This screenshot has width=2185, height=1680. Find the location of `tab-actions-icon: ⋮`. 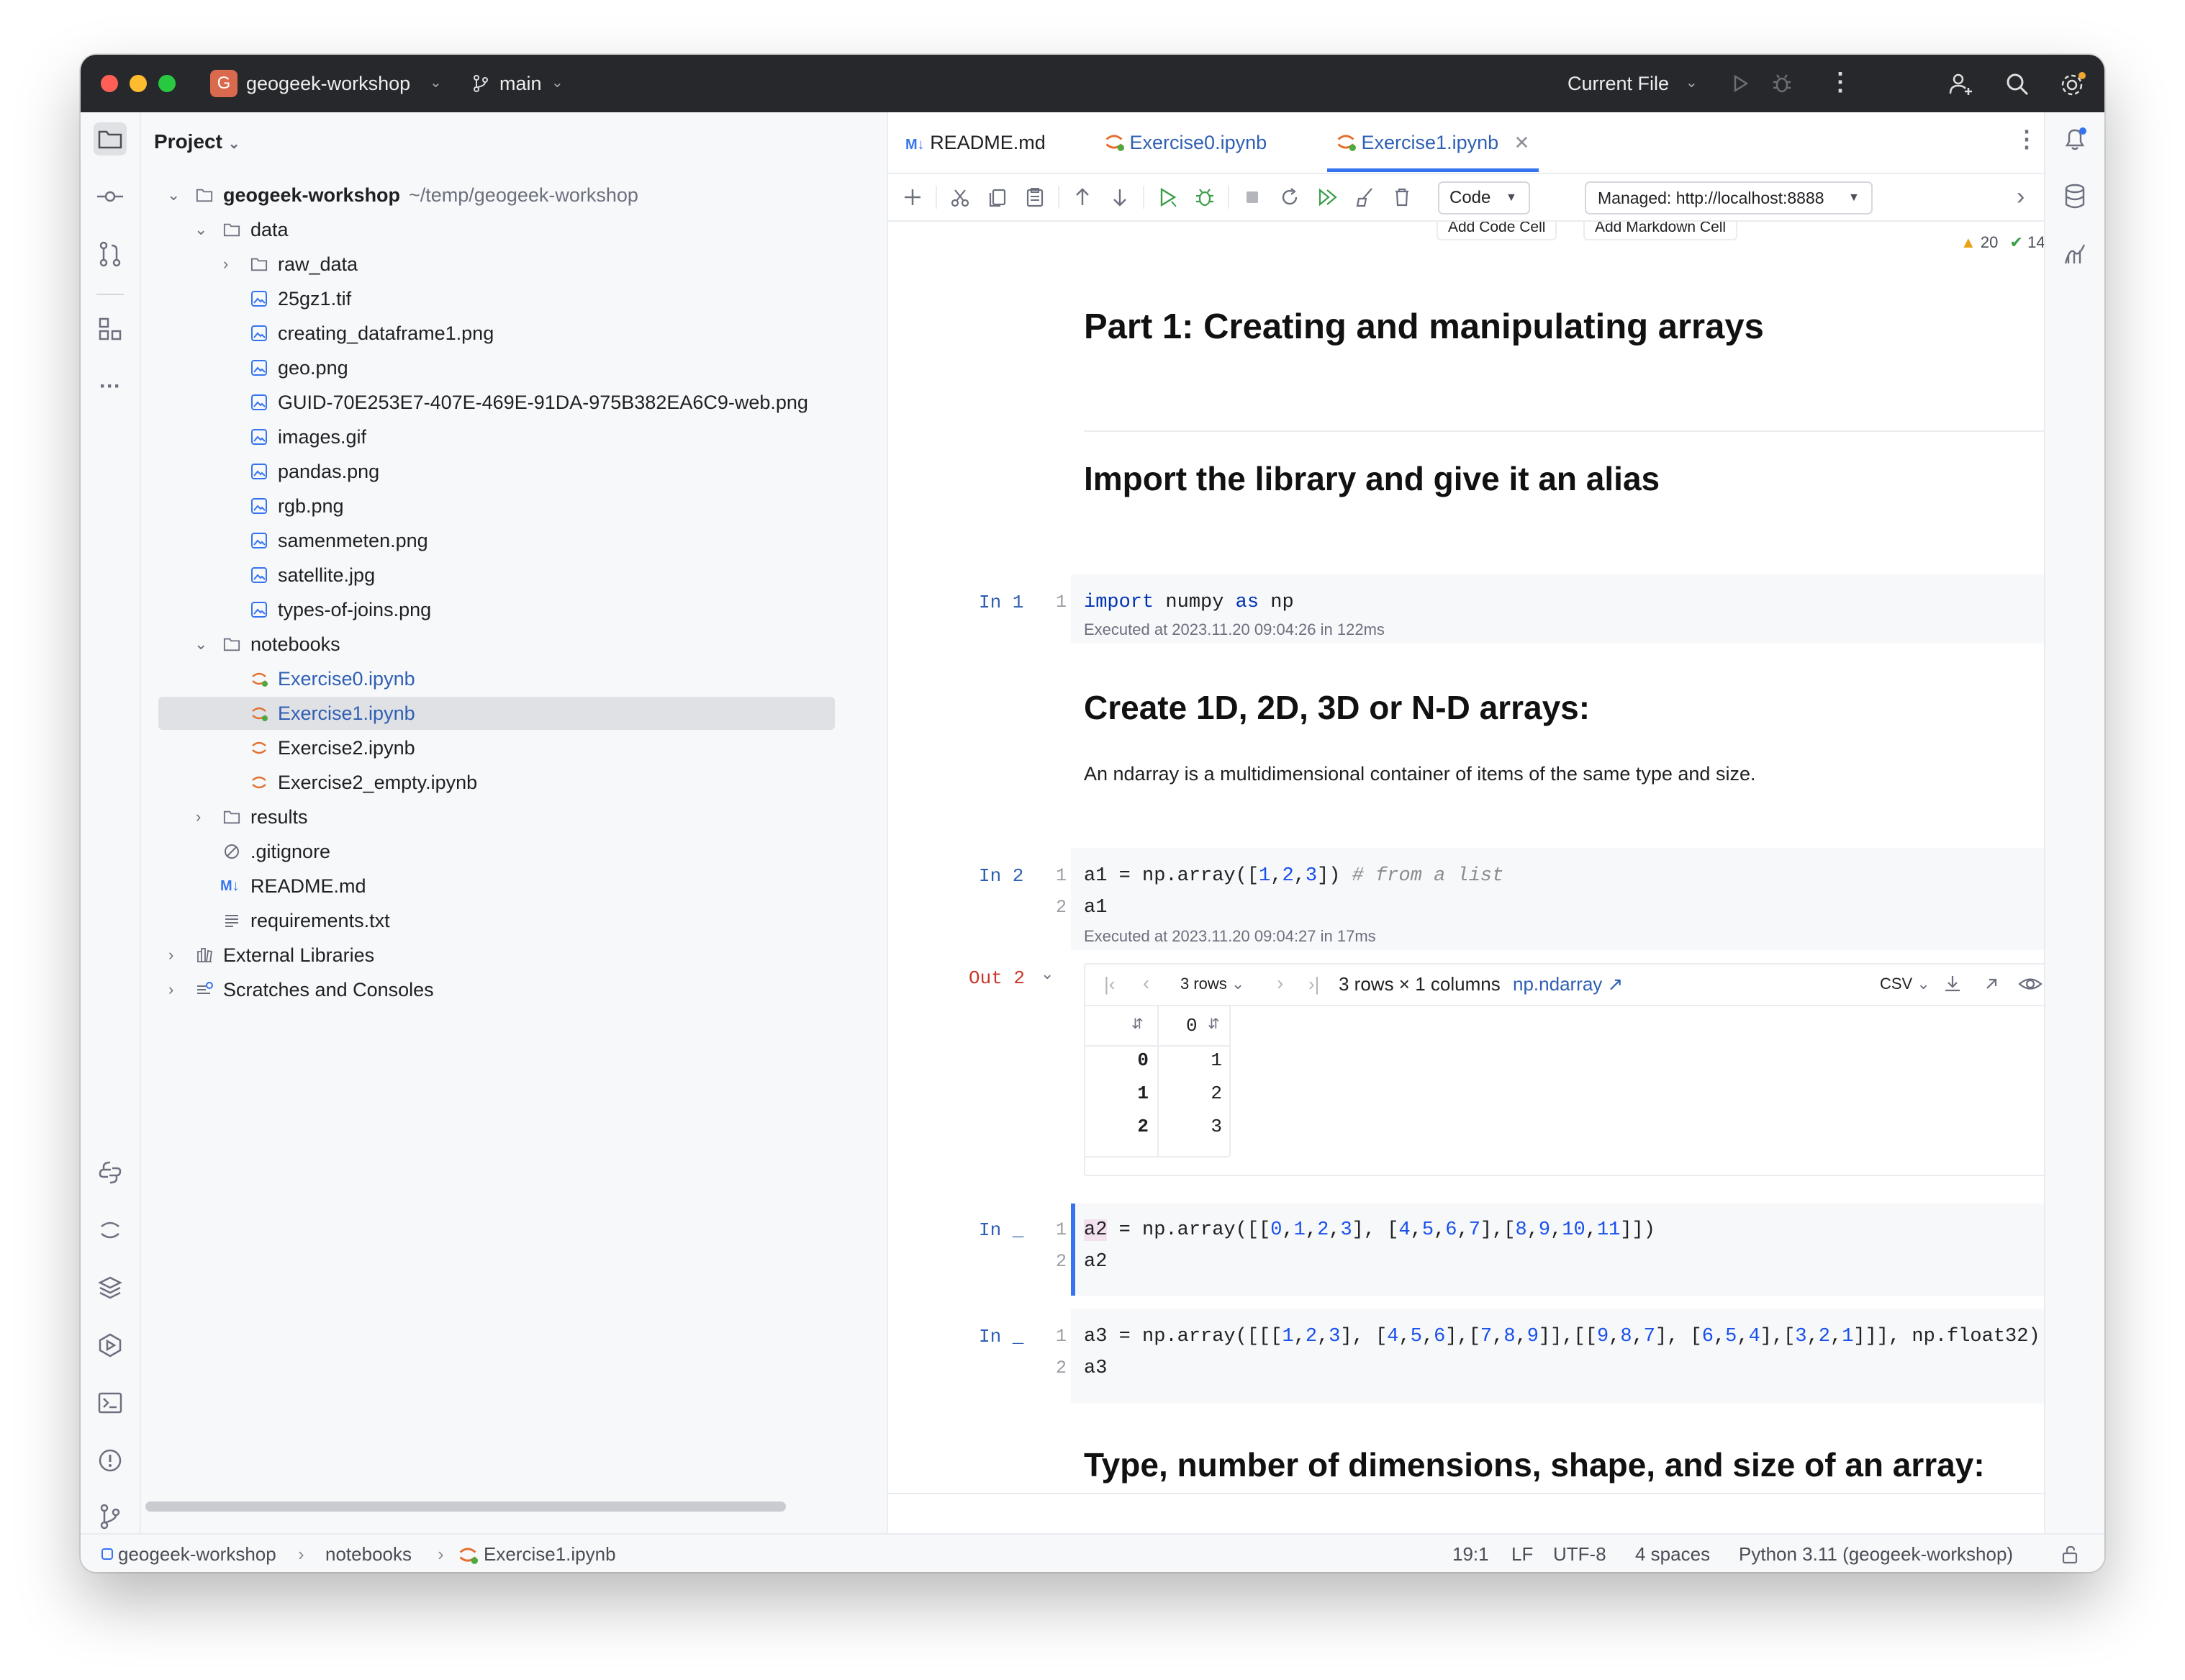

tab-actions-icon: ⋮ is located at coordinates (2027, 139).